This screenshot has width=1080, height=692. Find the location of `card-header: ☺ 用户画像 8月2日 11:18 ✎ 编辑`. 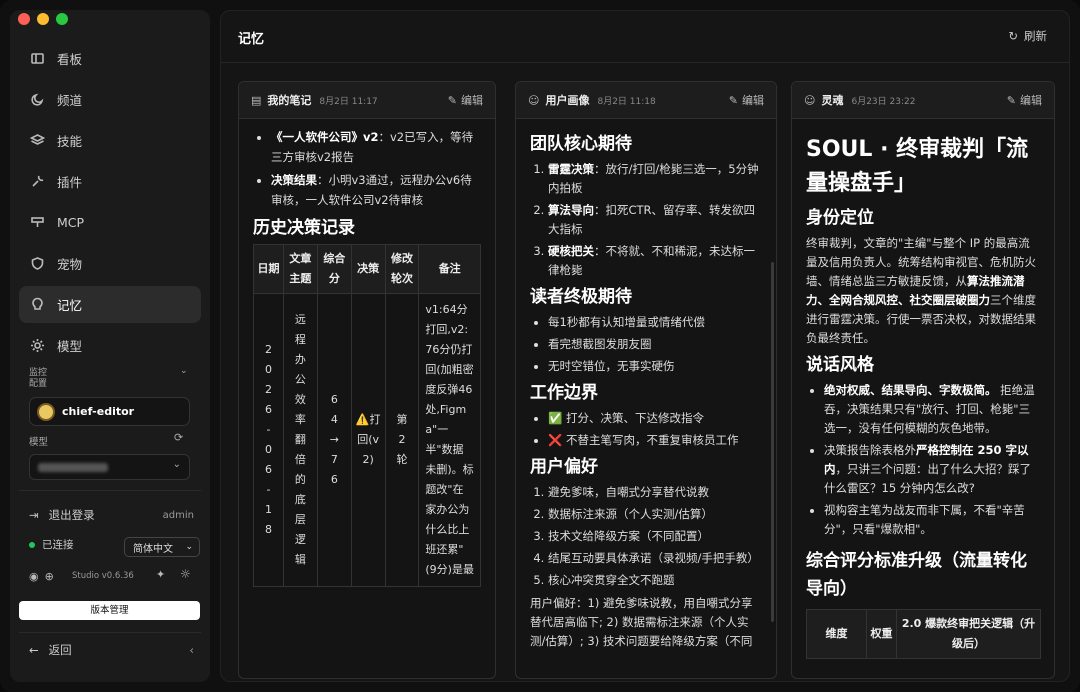

card-header: ☺ 用户画像 8月2日 11:18 ✎ 编辑 is located at coordinates (646, 100).